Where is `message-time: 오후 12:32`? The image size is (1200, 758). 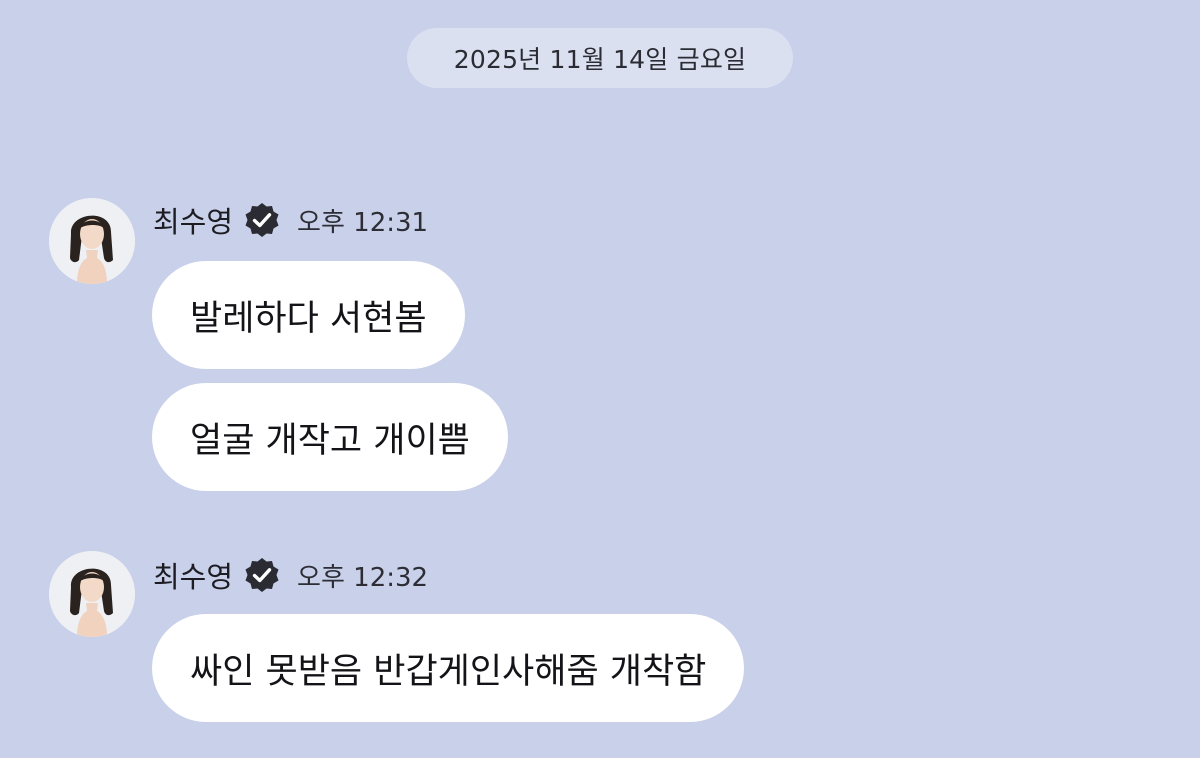
message-time: 오후 12:32 is located at coordinates (363, 577).